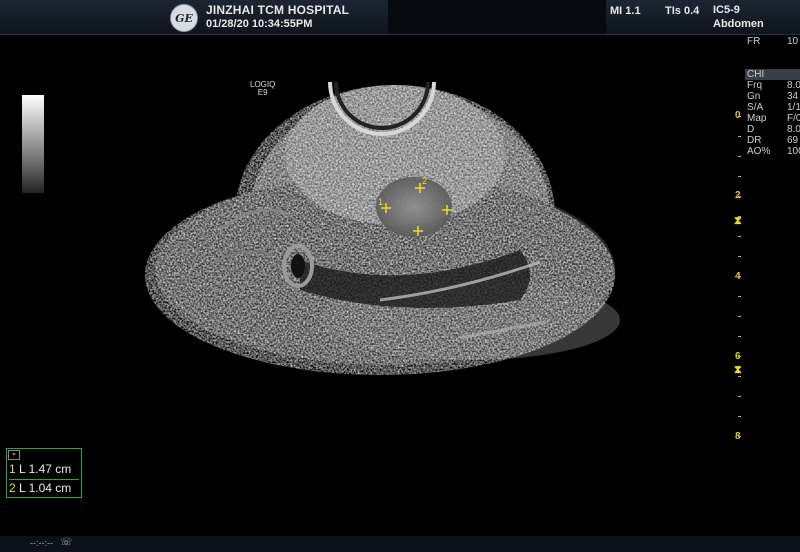  I want to click on measurement-row: 2 L 1.04 cm, so click(44, 487).